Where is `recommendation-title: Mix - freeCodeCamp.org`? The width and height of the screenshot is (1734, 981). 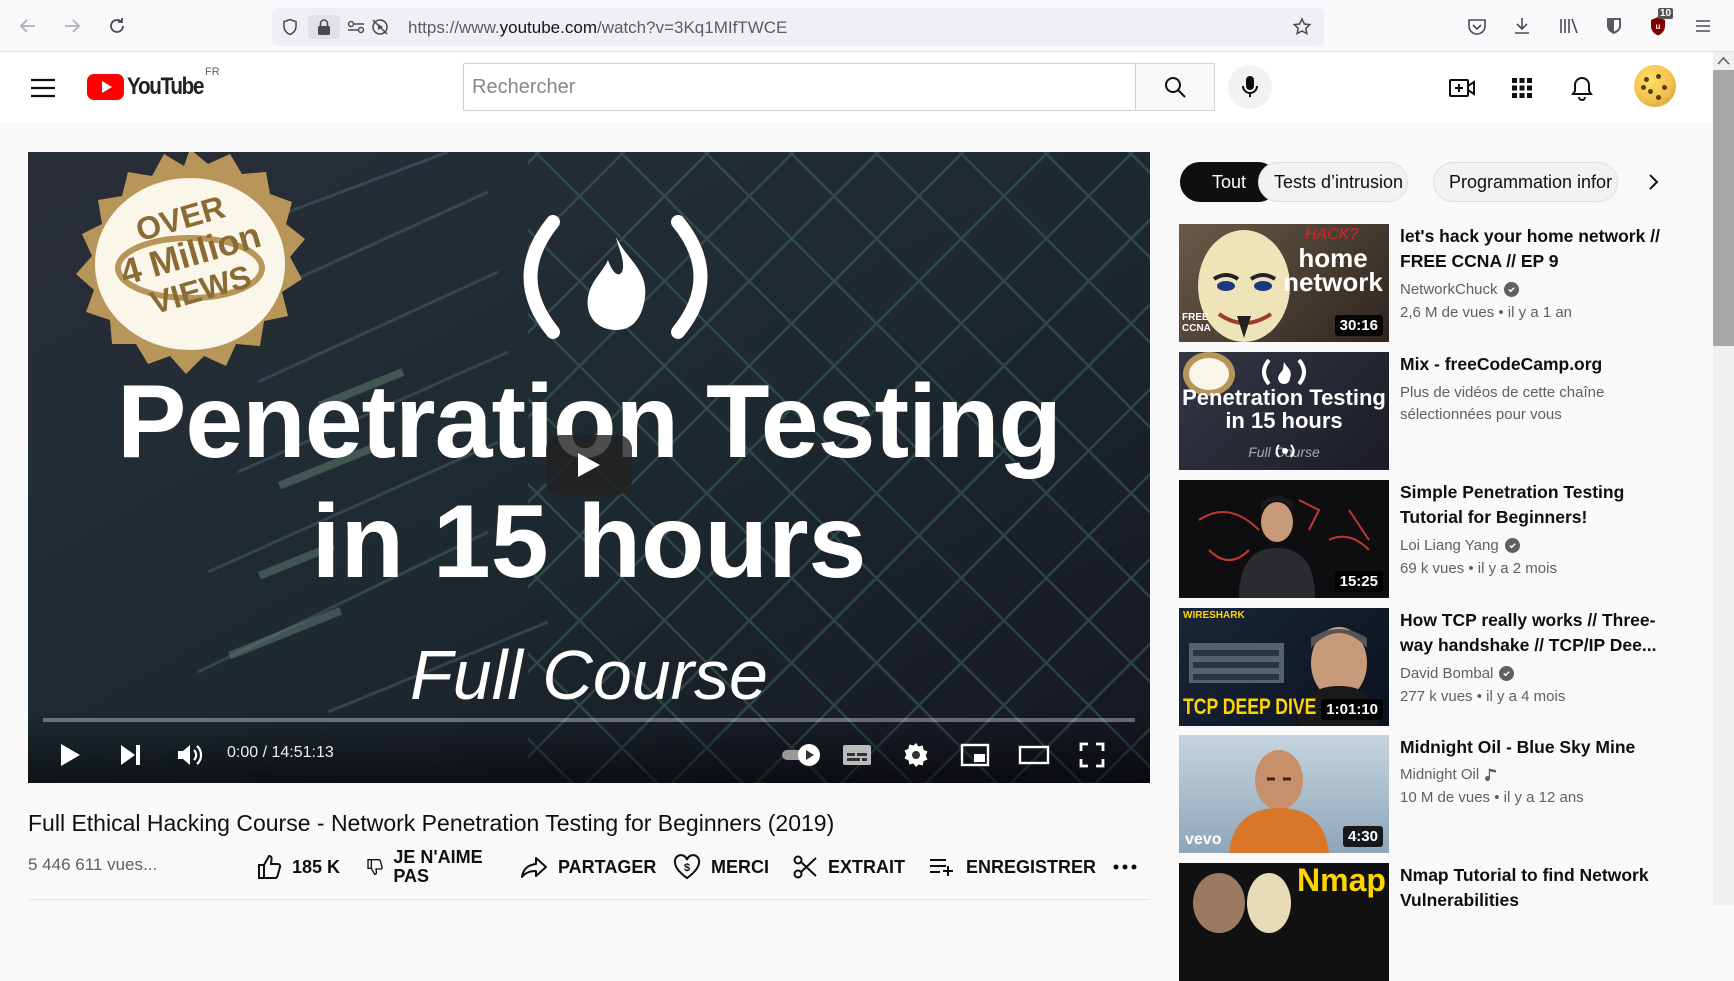 recommendation-title: Mix - freeCodeCamp.org is located at coordinates (1530, 364).